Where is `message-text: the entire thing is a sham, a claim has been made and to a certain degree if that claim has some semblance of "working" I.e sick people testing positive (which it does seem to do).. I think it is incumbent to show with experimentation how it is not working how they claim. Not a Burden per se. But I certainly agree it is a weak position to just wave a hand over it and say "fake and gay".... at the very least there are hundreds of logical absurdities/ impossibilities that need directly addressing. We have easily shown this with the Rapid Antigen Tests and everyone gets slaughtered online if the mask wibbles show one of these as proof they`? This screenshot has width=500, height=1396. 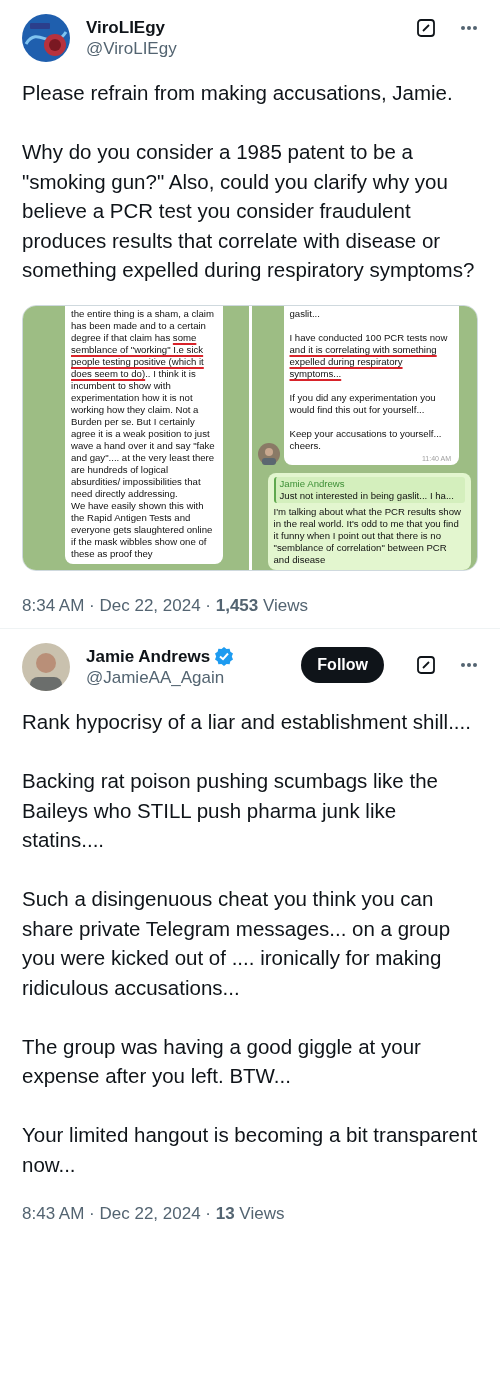
message-text: the entire thing is a sham, a claim has been made and to a certain degree if that claim has some semblance of "working" I.e sick people testing positive (which it does seem to do).. I think it is incumbent to show with experimentation how it is not working how they claim. Not a Burden per se. But I certainly agree it is a weak position to just wave a hand over it and say "fake and gay".... at the very least there are hundreds of logical absurdities/ impossibilities that need directly addressing. We have easily shown this with the Rapid Antigen Tests and everyone gets slaughtered online if the mask wibbles show one of these as proof they is located at coordinates (144, 434).